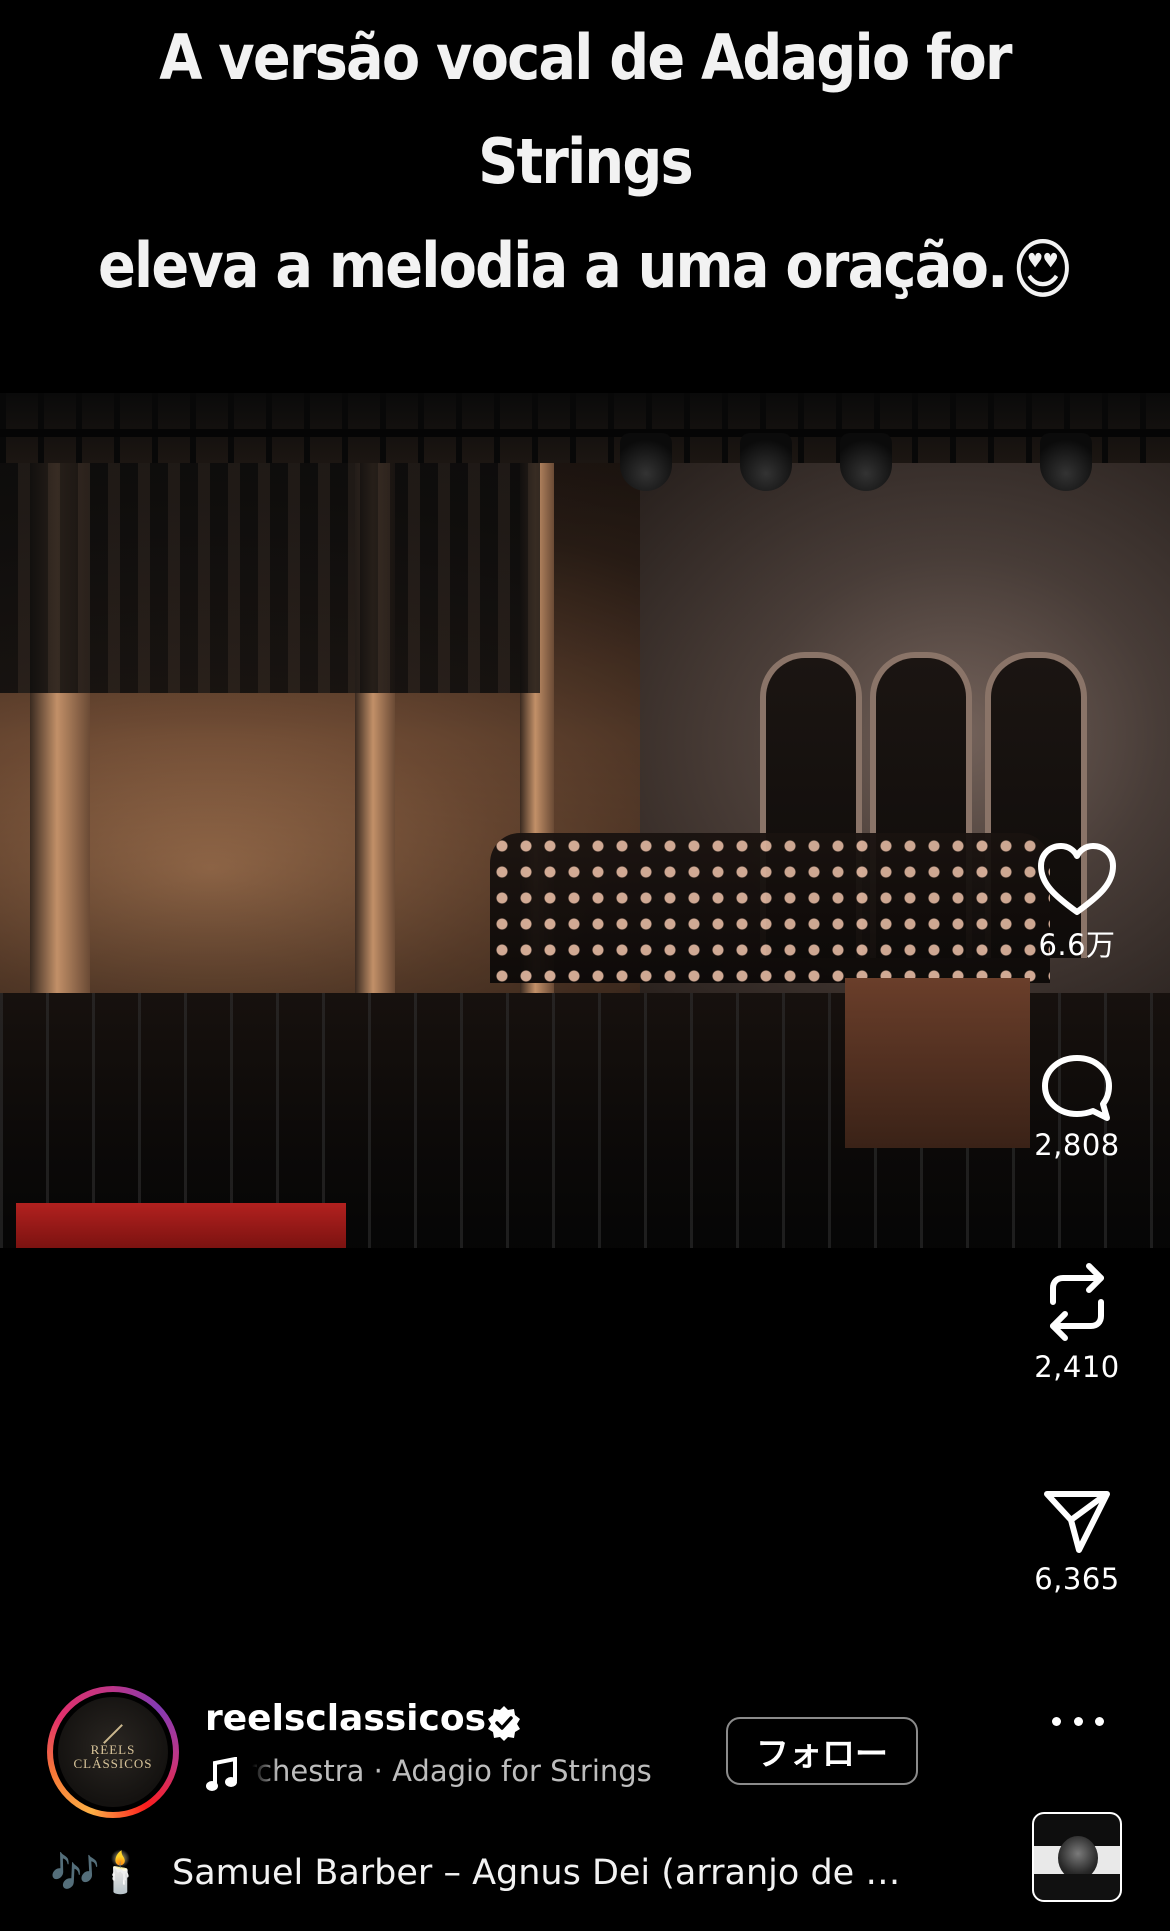 The image size is (1170, 1931). What do you see at coordinates (221, 1774) in the screenshot?
I see `music-note-icon` at bounding box center [221, 1774].